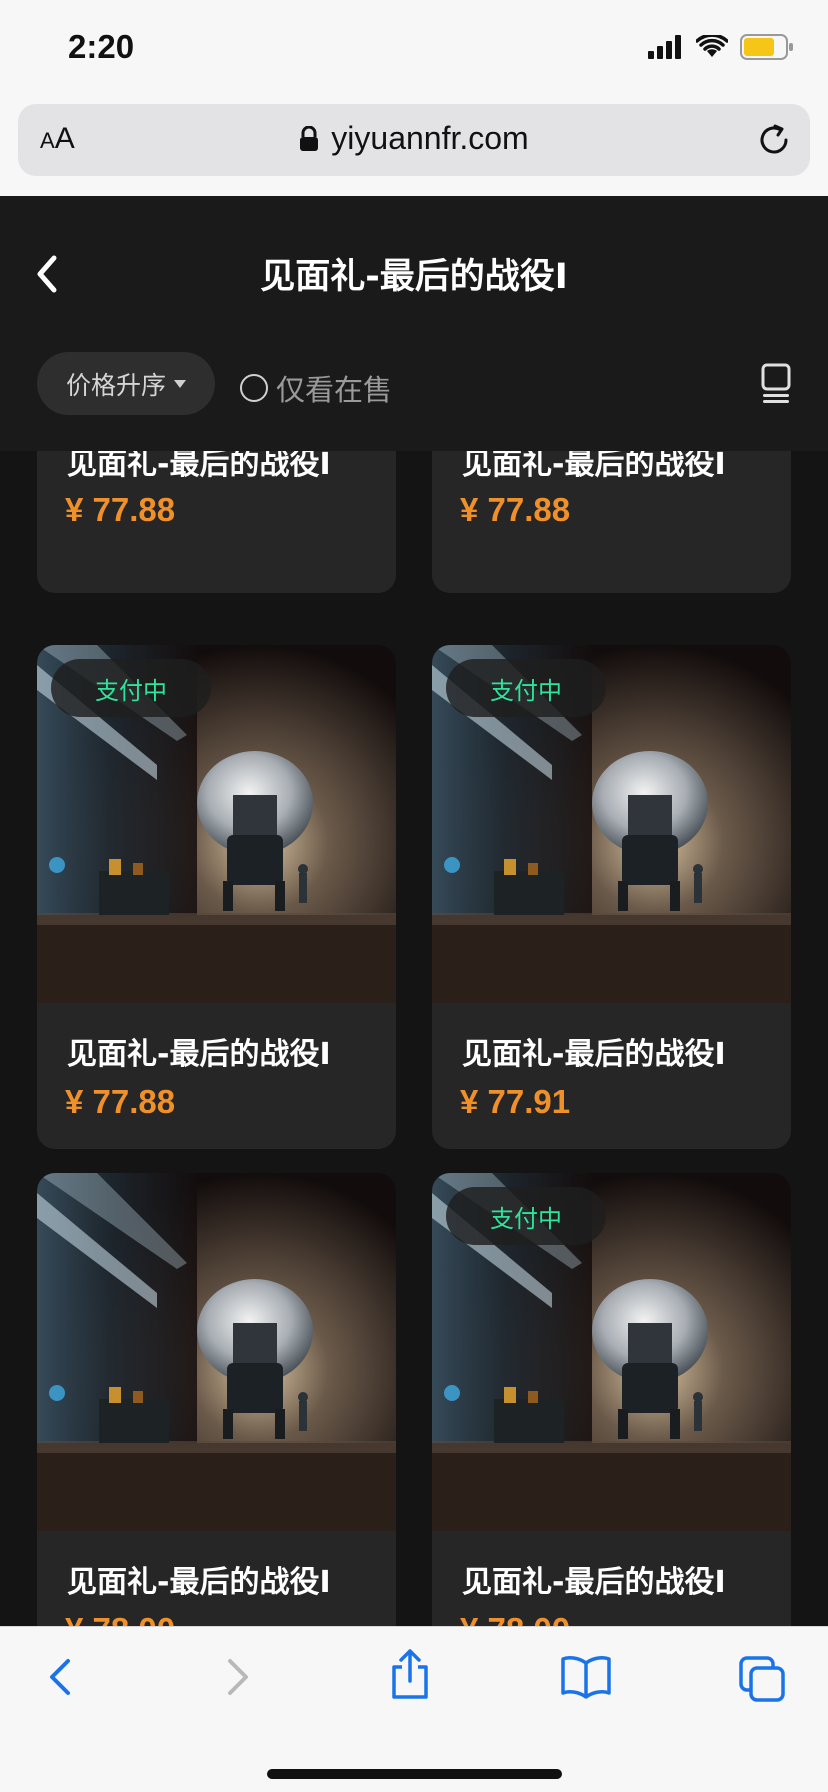  What do you see at coordinates (414, 401) in the screenshot?
I see `filter-bar: 价格升序 仅看在售` at bounding box center [414, 401].